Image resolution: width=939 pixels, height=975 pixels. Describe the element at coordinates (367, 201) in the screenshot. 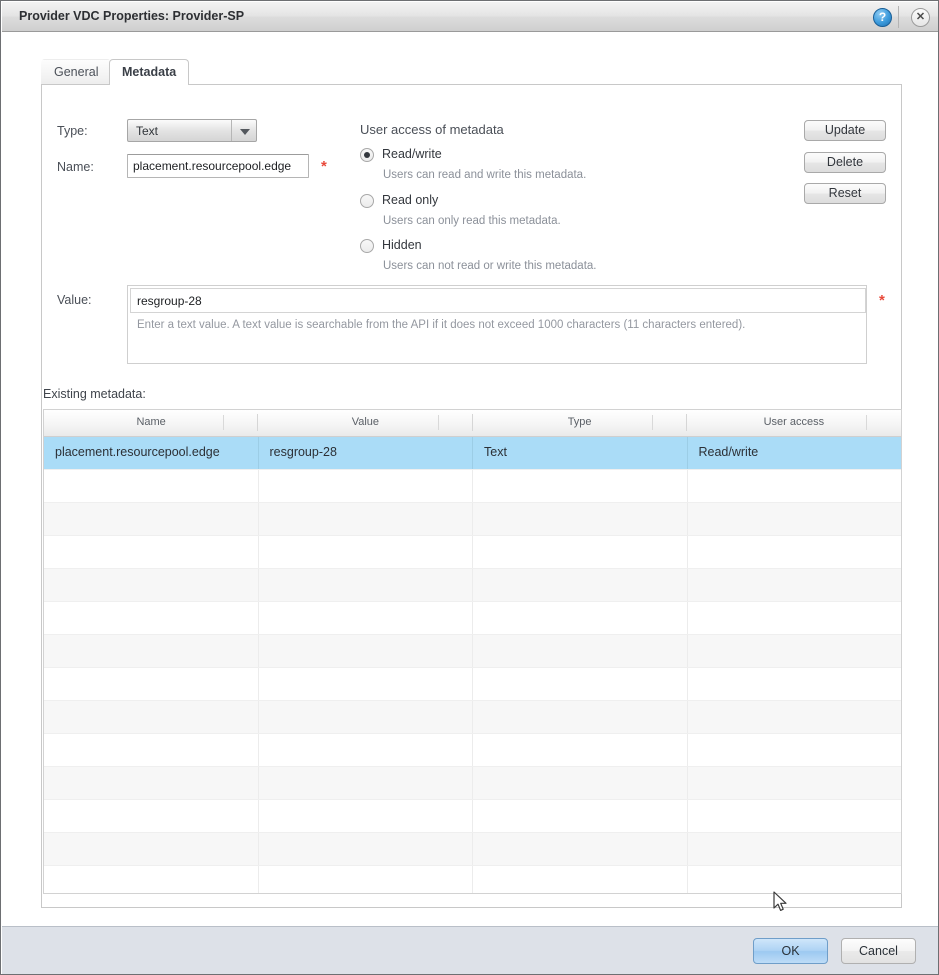

I see `radio-read-only-circle` at that location.